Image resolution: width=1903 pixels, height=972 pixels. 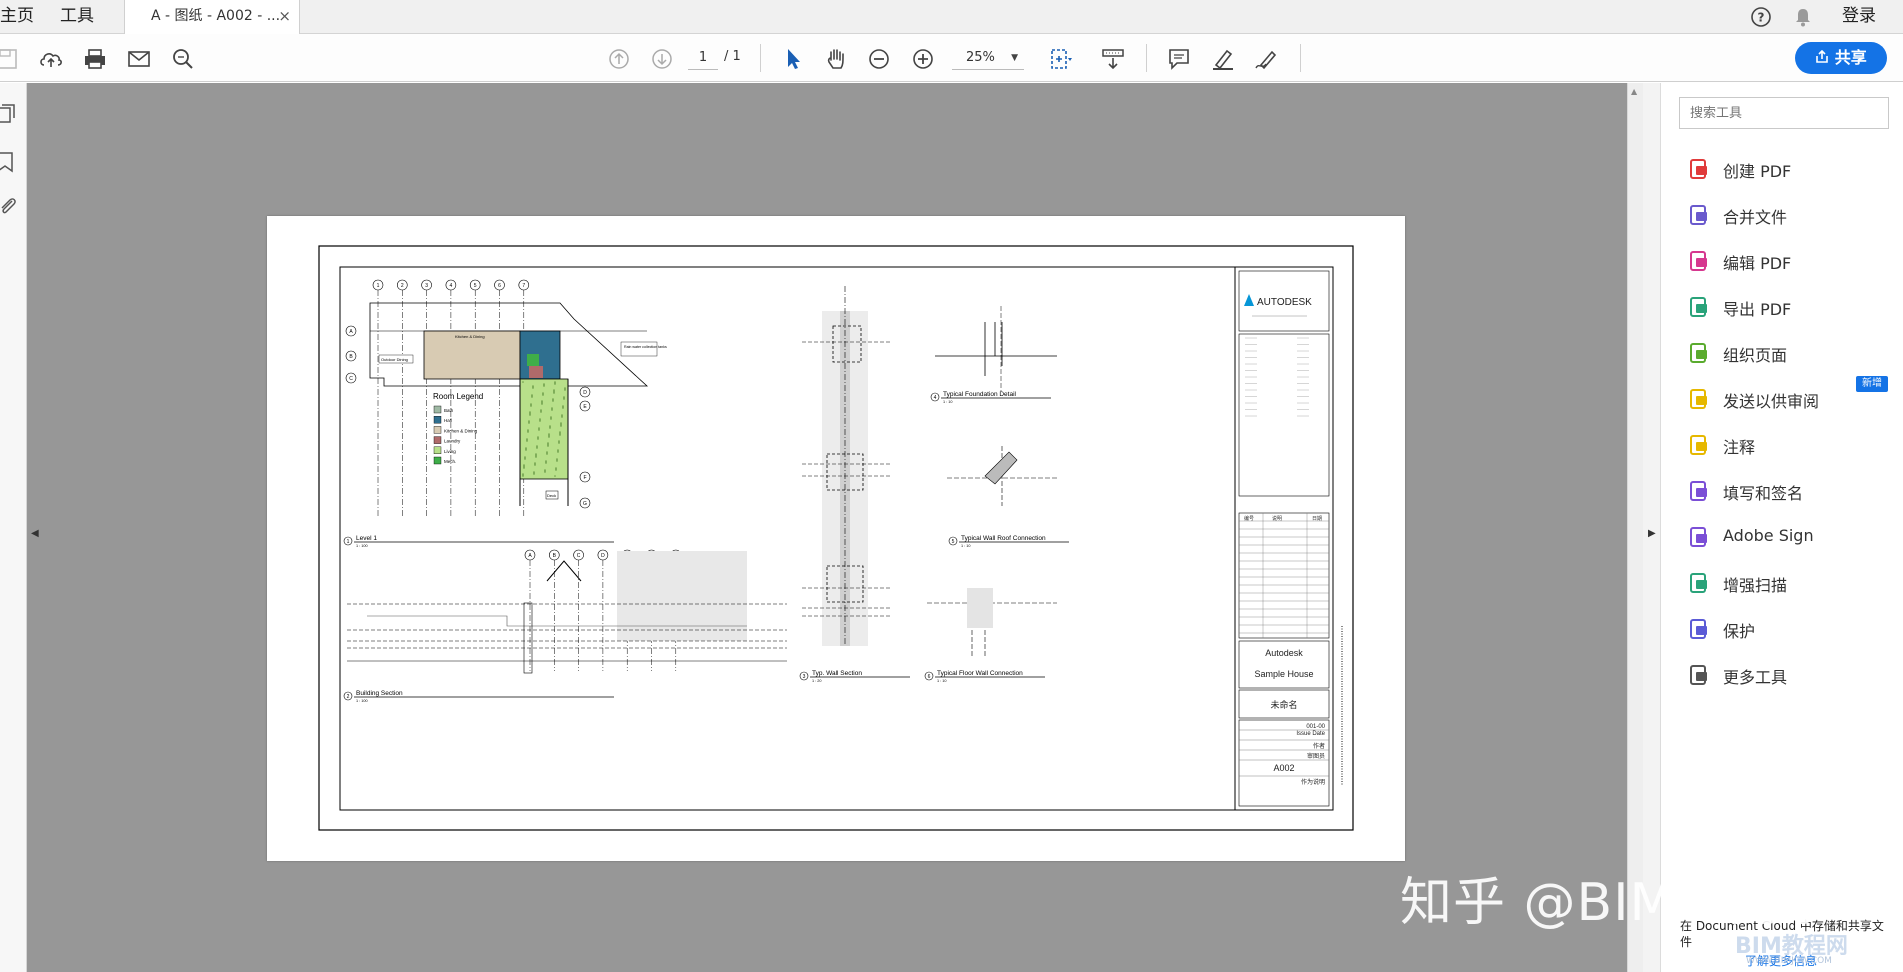 What do you see at coordinates (183, 59) in the screenshot?
I see `search-icon` at bounding box center [183, 59].